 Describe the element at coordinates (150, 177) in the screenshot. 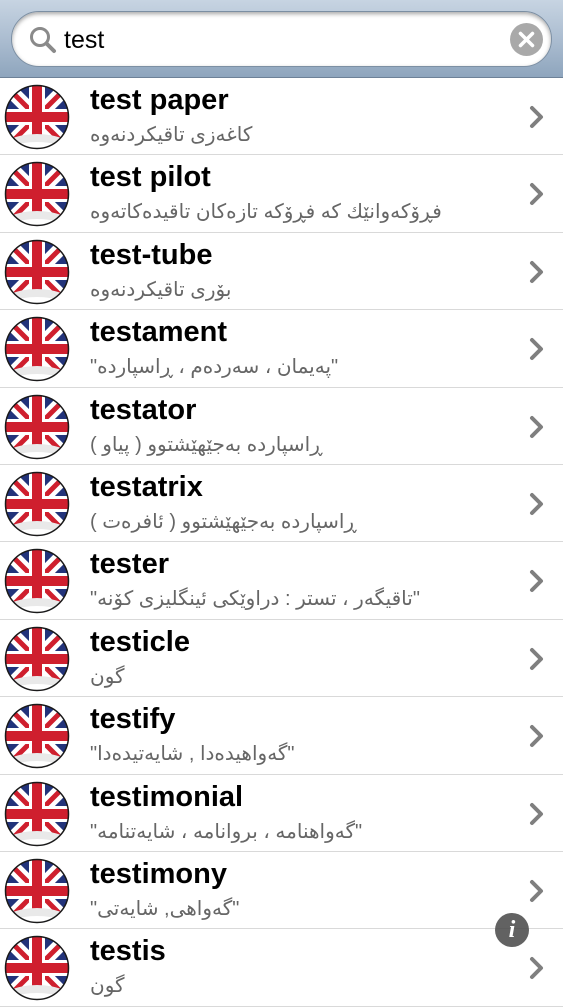

I see `entry-word: test pilot` at that location.